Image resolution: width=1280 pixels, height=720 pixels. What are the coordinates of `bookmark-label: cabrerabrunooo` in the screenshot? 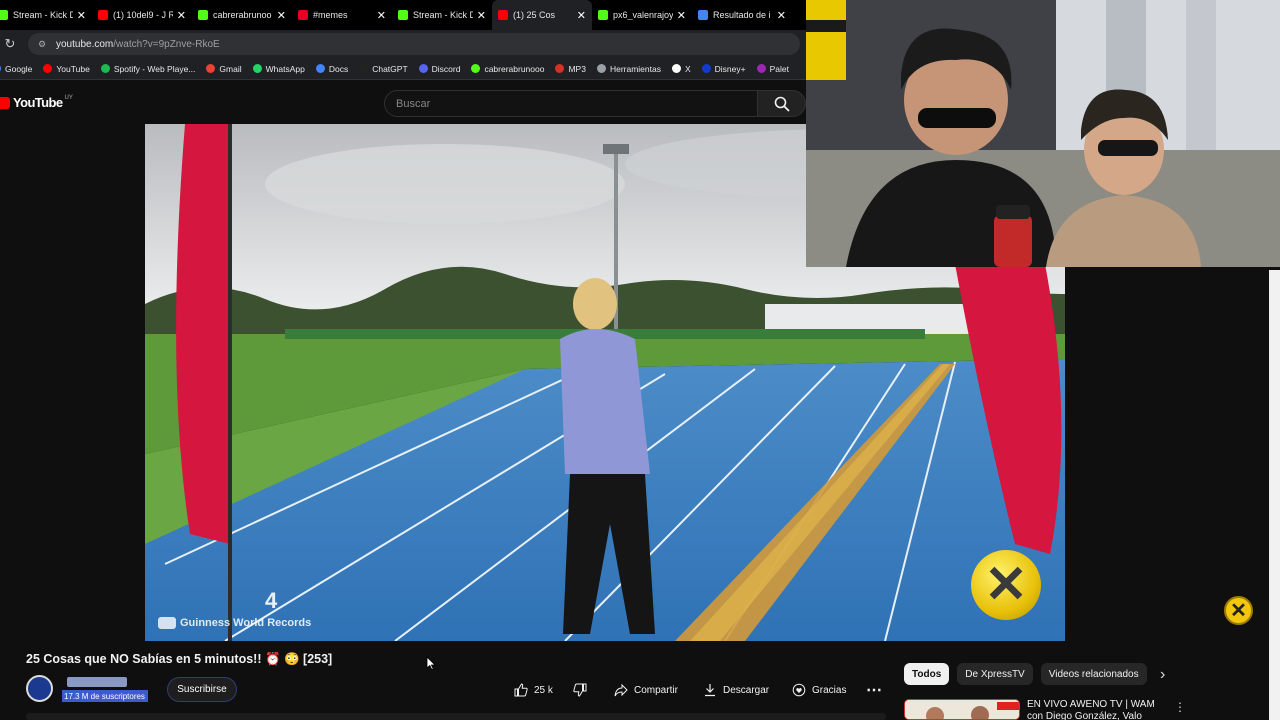 It's located at (514, 68).